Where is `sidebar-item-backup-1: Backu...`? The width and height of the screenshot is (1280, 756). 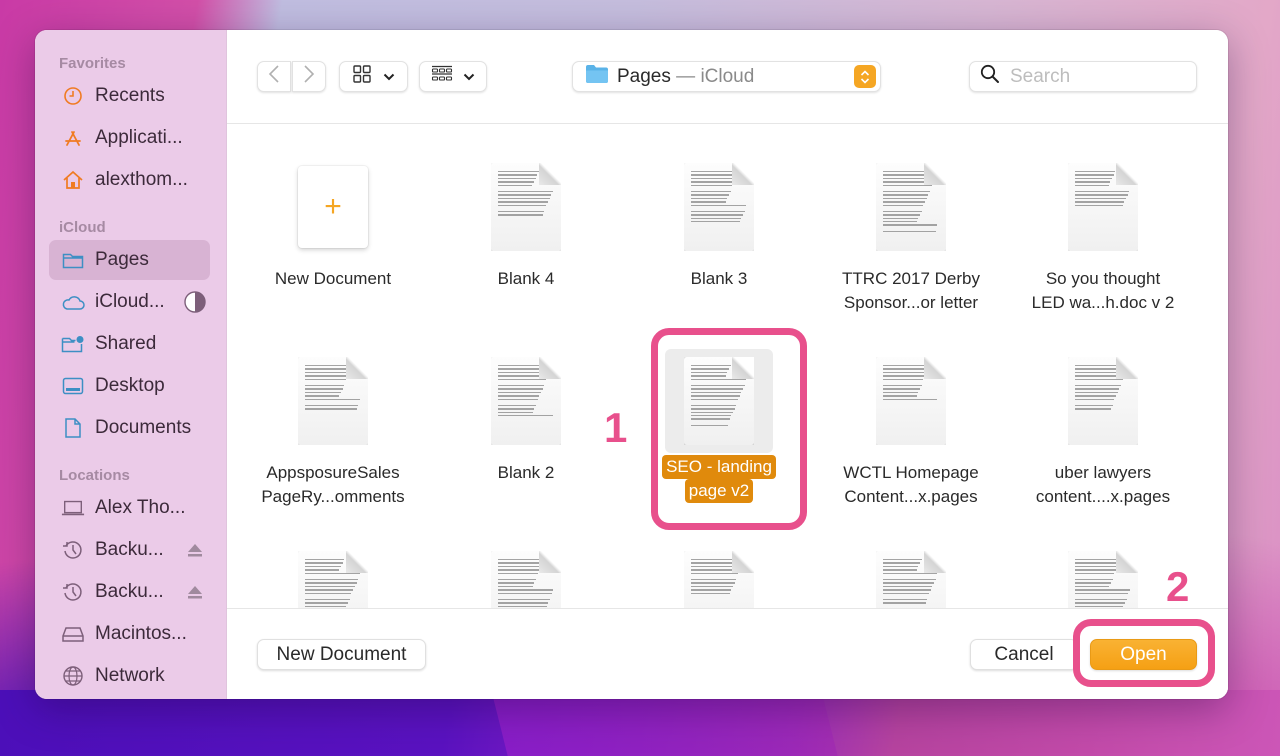
sidebar-item-backup-1: Backu... is located at coordinates (129, 550).